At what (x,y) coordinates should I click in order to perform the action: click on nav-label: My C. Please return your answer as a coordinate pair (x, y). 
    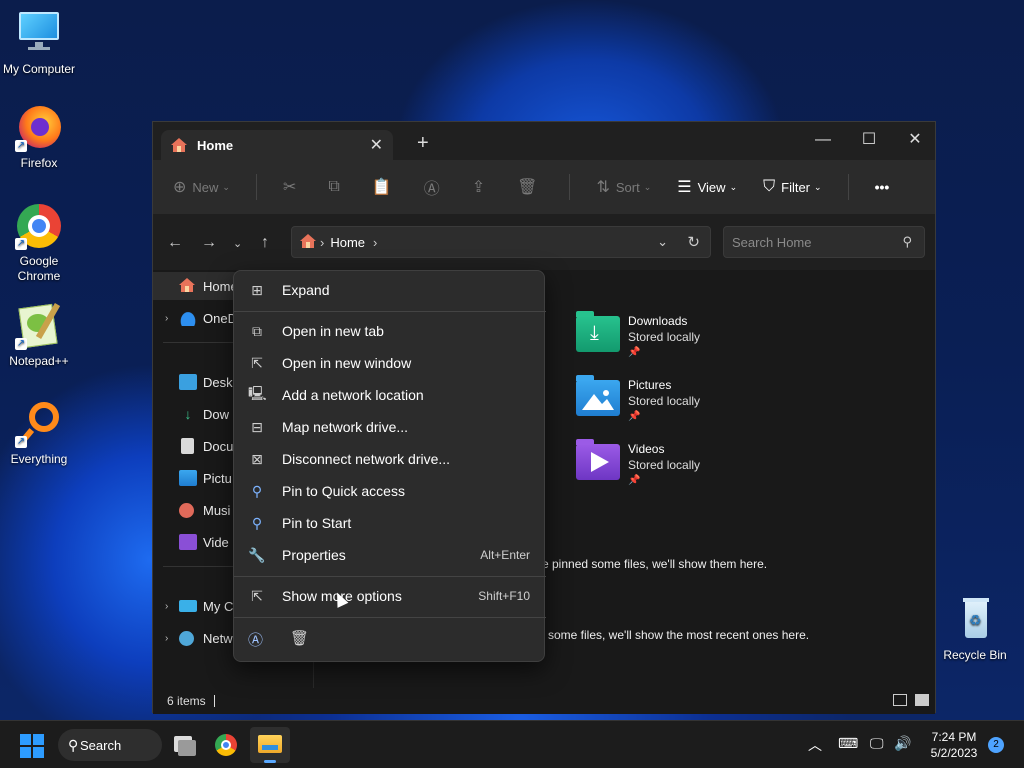
    Looking at the image, I should click on (218, 606).